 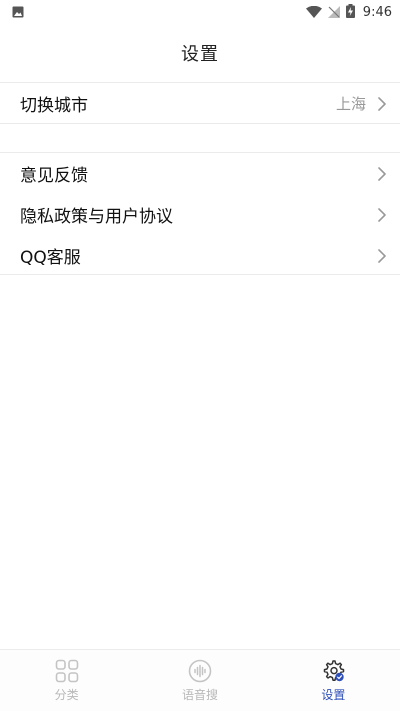 What do you see at coordinates (350, 104) in the screenshot?
I see `current-city-value: 上海` at bounding box center [350, 104].